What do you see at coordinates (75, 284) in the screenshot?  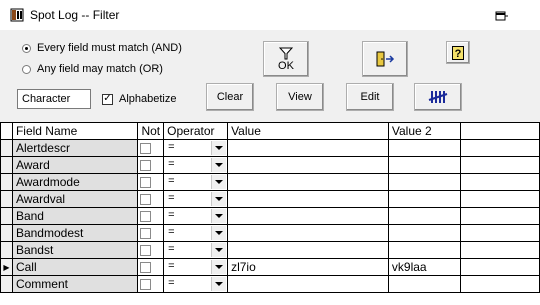 I see `field-name-cell: Comment` at bounding box center [75, 284].